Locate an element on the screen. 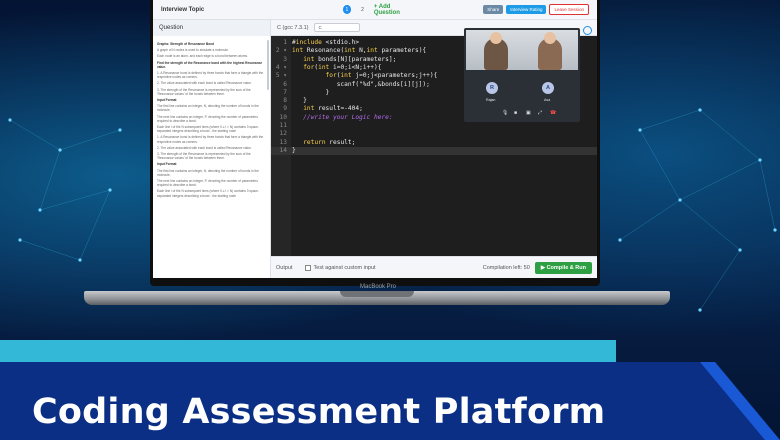  fullscreen-icon: ⤢ is located at coordinates (540, 113).